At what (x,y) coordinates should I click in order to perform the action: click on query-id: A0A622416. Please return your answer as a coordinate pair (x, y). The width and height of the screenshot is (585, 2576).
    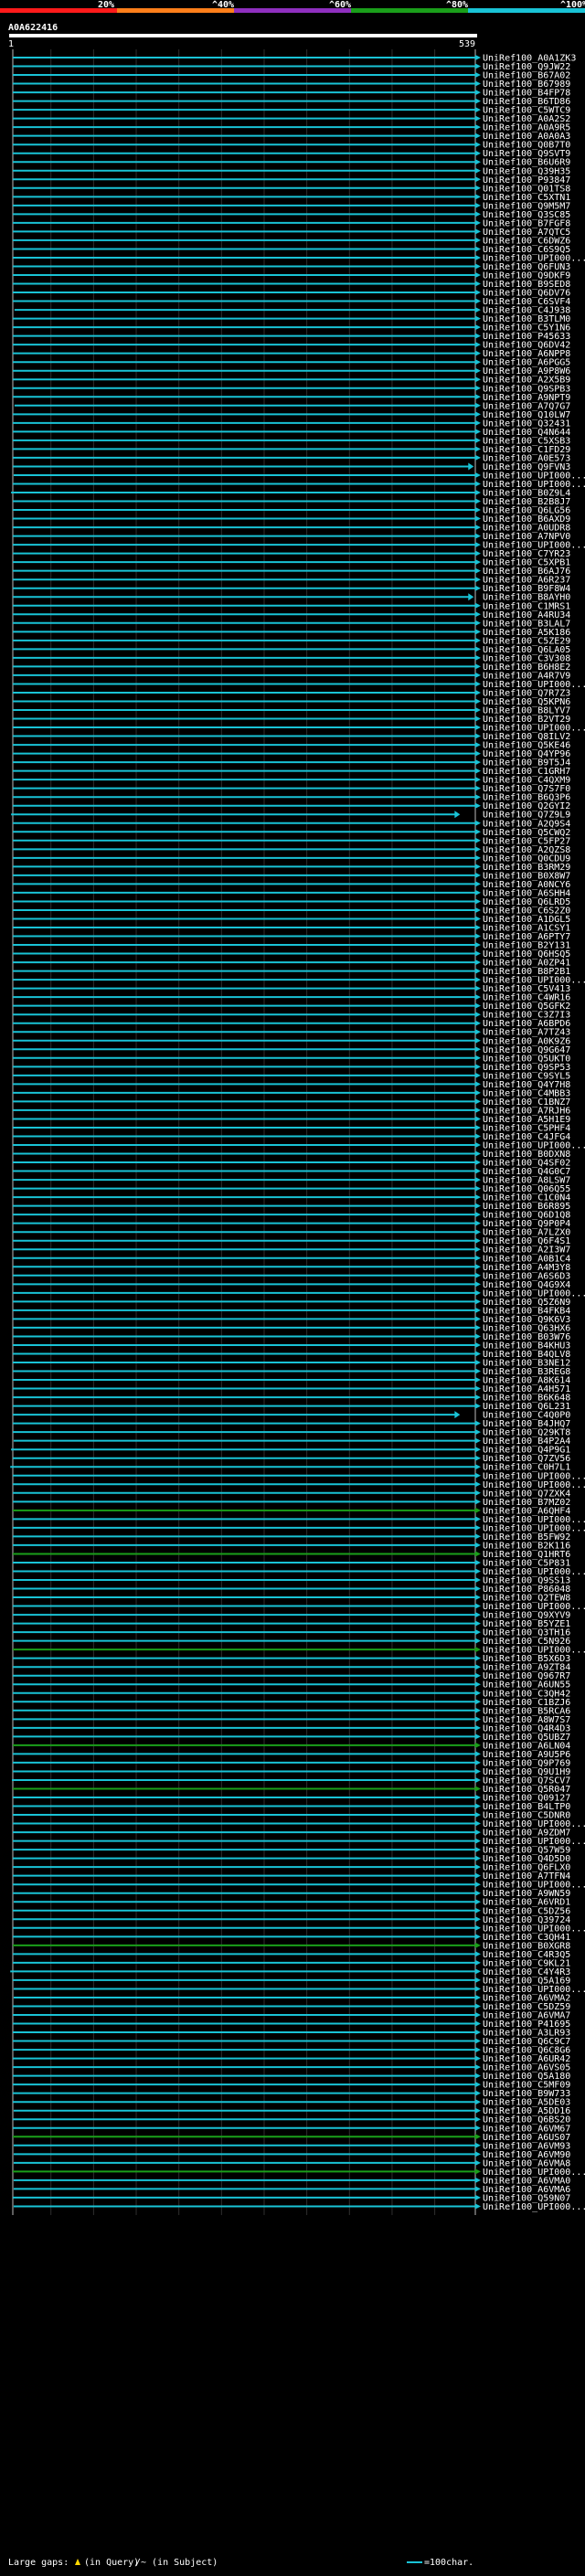
    Looking at the image, I should click on (33, 28).